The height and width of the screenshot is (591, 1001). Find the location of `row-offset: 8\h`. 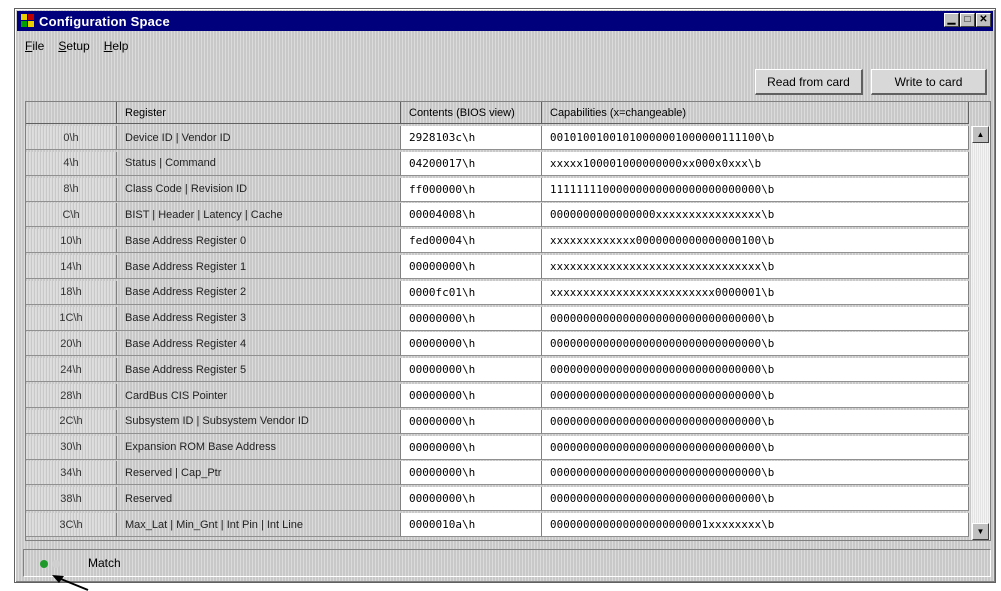

row-offset: 8\h is located at coordinates (71, 189).